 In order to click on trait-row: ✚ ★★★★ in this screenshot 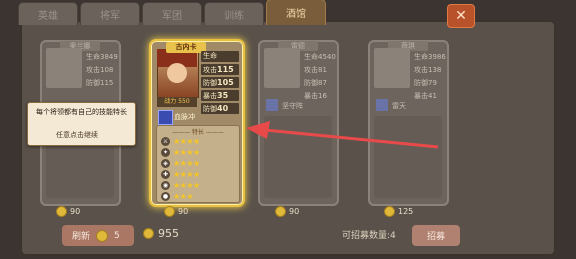, I will do `click(198, 174)`.